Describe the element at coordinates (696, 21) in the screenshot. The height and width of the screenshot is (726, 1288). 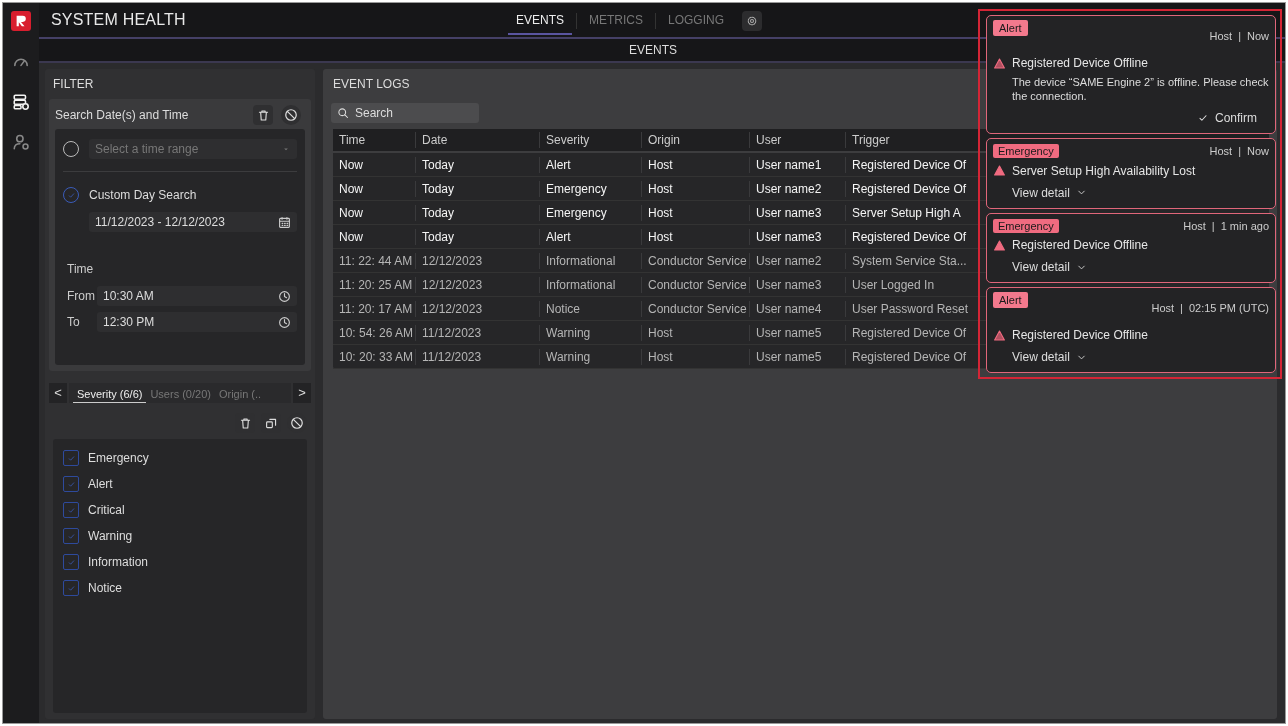
I see `nav-tab: LOGGING` at that location.